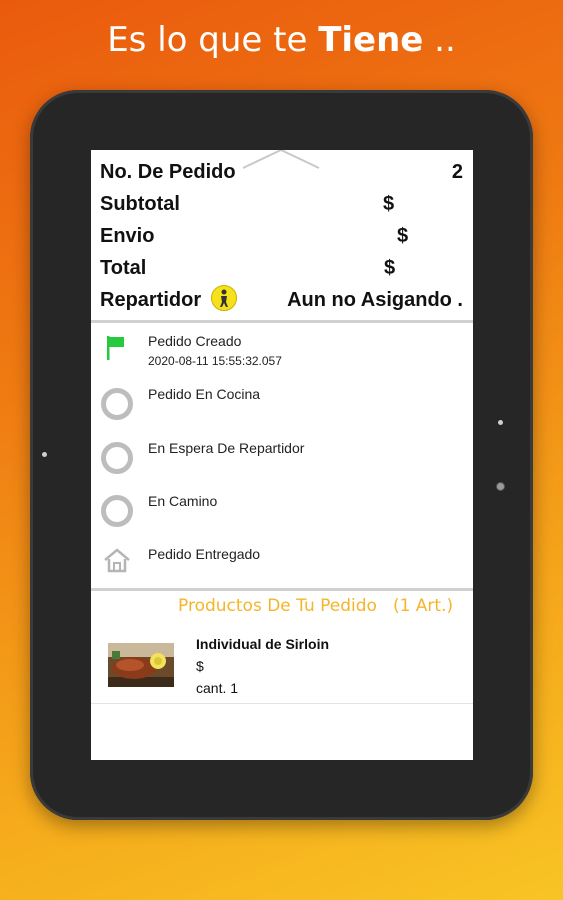 This screenshot has width=563, height=900. What do you see at coordinates (140, 204) in the screenshot?
I see `subtotal-label: Subtotal` at bounding box center [140, 204].